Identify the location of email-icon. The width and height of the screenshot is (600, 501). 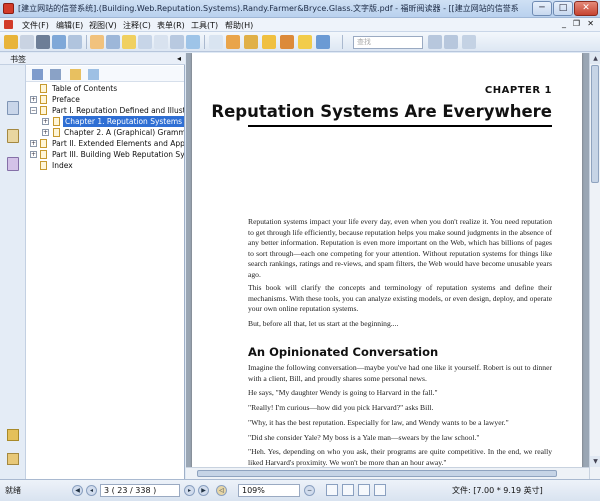
(59, 42).